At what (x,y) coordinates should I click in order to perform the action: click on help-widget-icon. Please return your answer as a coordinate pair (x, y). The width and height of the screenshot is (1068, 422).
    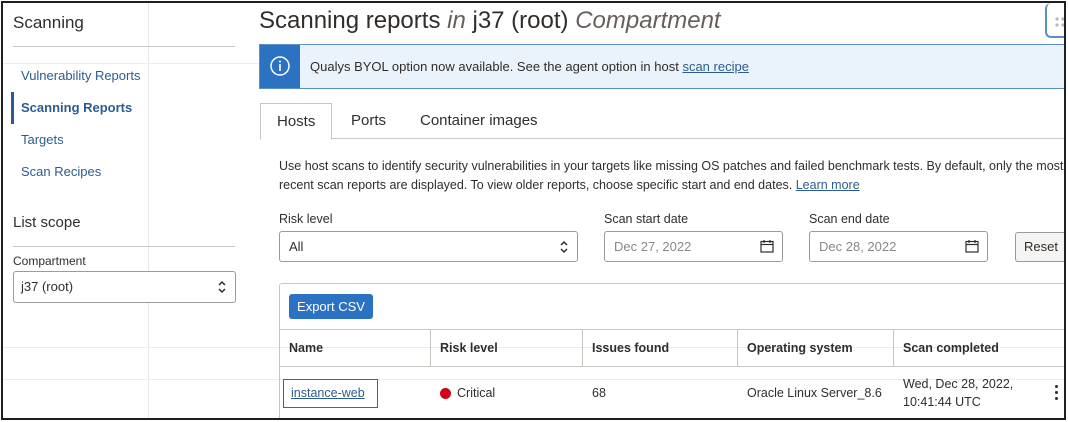
    Looking at the image, I should click on (1054, 20).